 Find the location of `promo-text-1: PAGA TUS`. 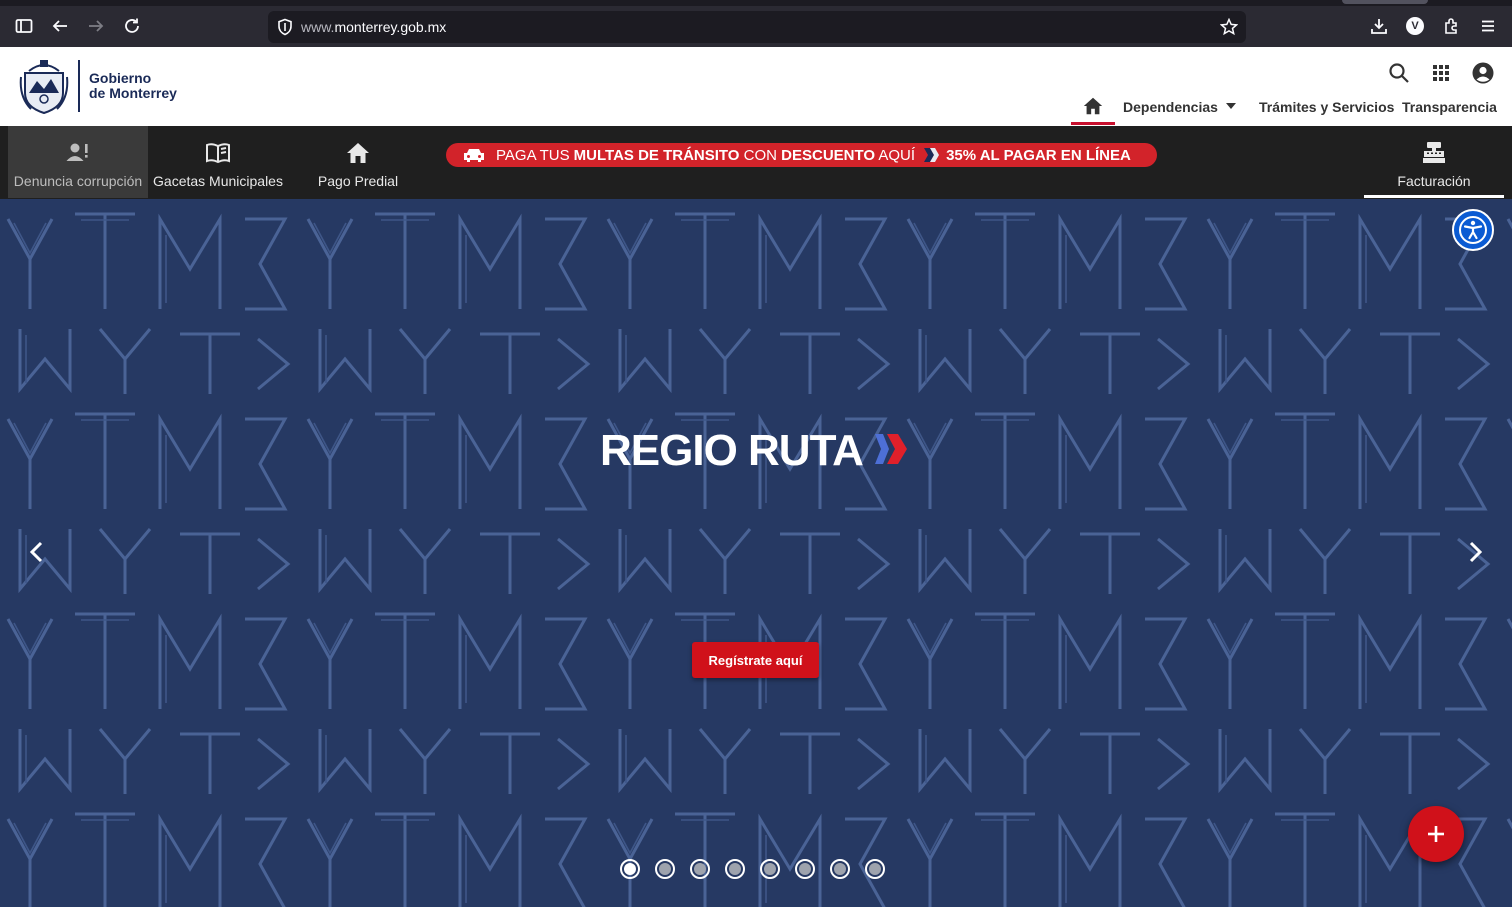

promo-text-1: PAGA TUS is located at coordinates (533, 155).